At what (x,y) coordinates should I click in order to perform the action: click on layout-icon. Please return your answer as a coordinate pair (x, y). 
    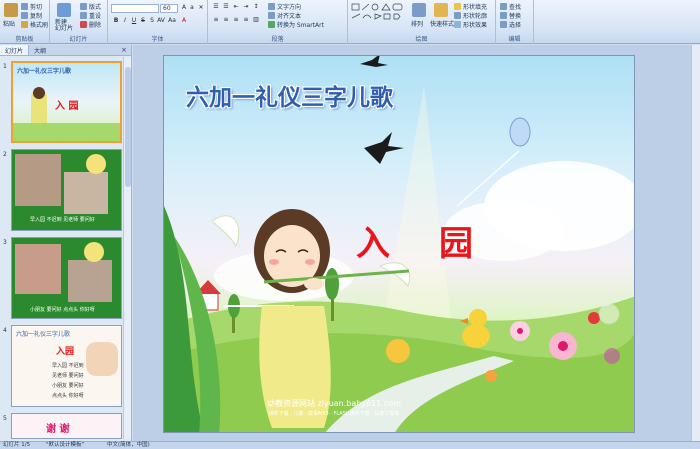
    Looking at the image, I should click on (83, 6).